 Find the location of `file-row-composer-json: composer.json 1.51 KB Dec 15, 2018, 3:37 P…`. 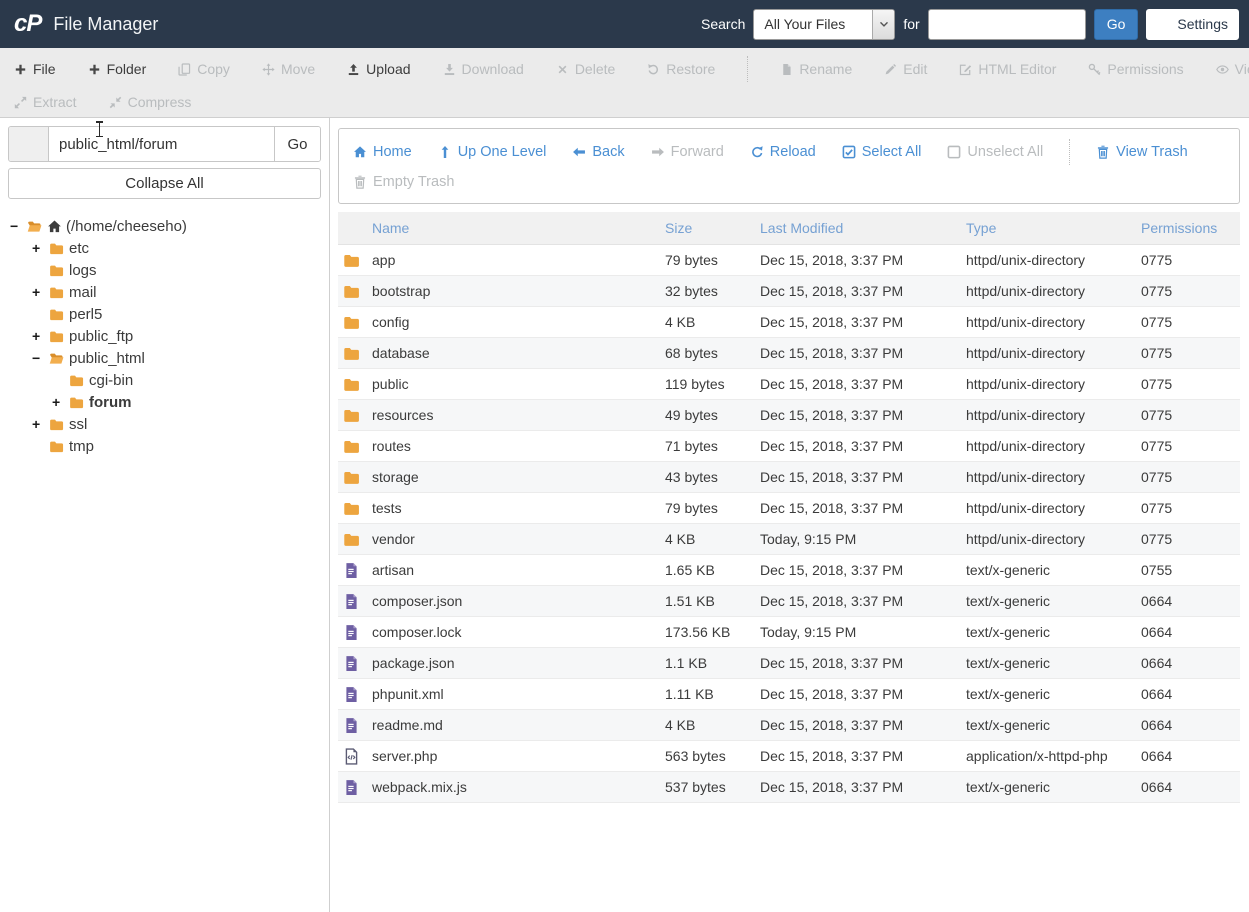

file-row-composer-json: composer.json 1.51 KB Dec 15, 2018, 3:37 P… is located at coordinates (789, 601).